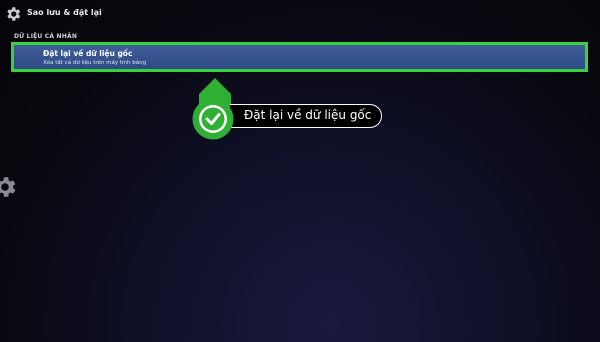 The height and width of the screenshot is (342, 600). What do you see at coordinates (8, 187) in the screenshot?
I see `side-gear-icon` at bounding box center [8, 187].